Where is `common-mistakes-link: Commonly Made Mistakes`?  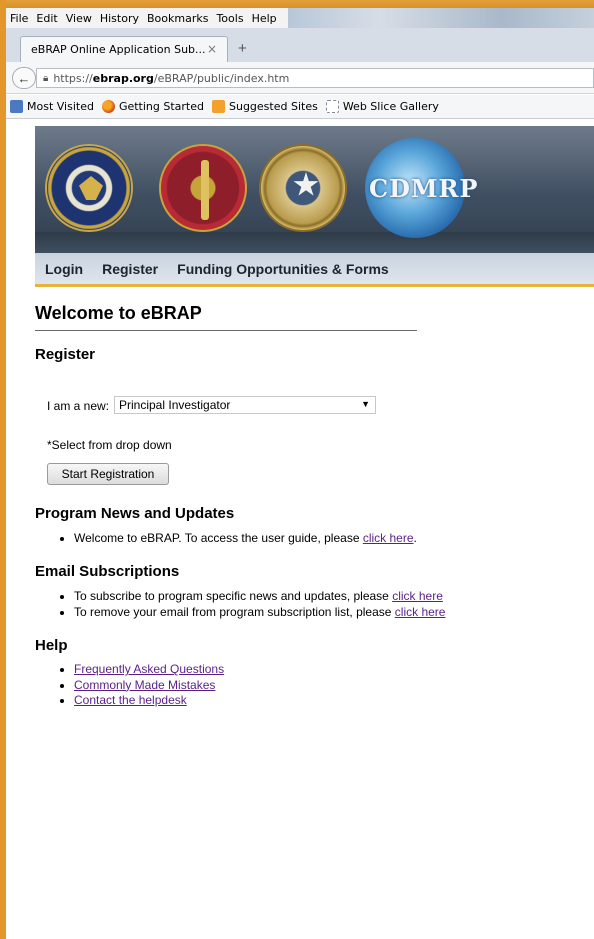 common-mistakes-link: Commonly Made Mistakes is located at coordinates (144, 685).